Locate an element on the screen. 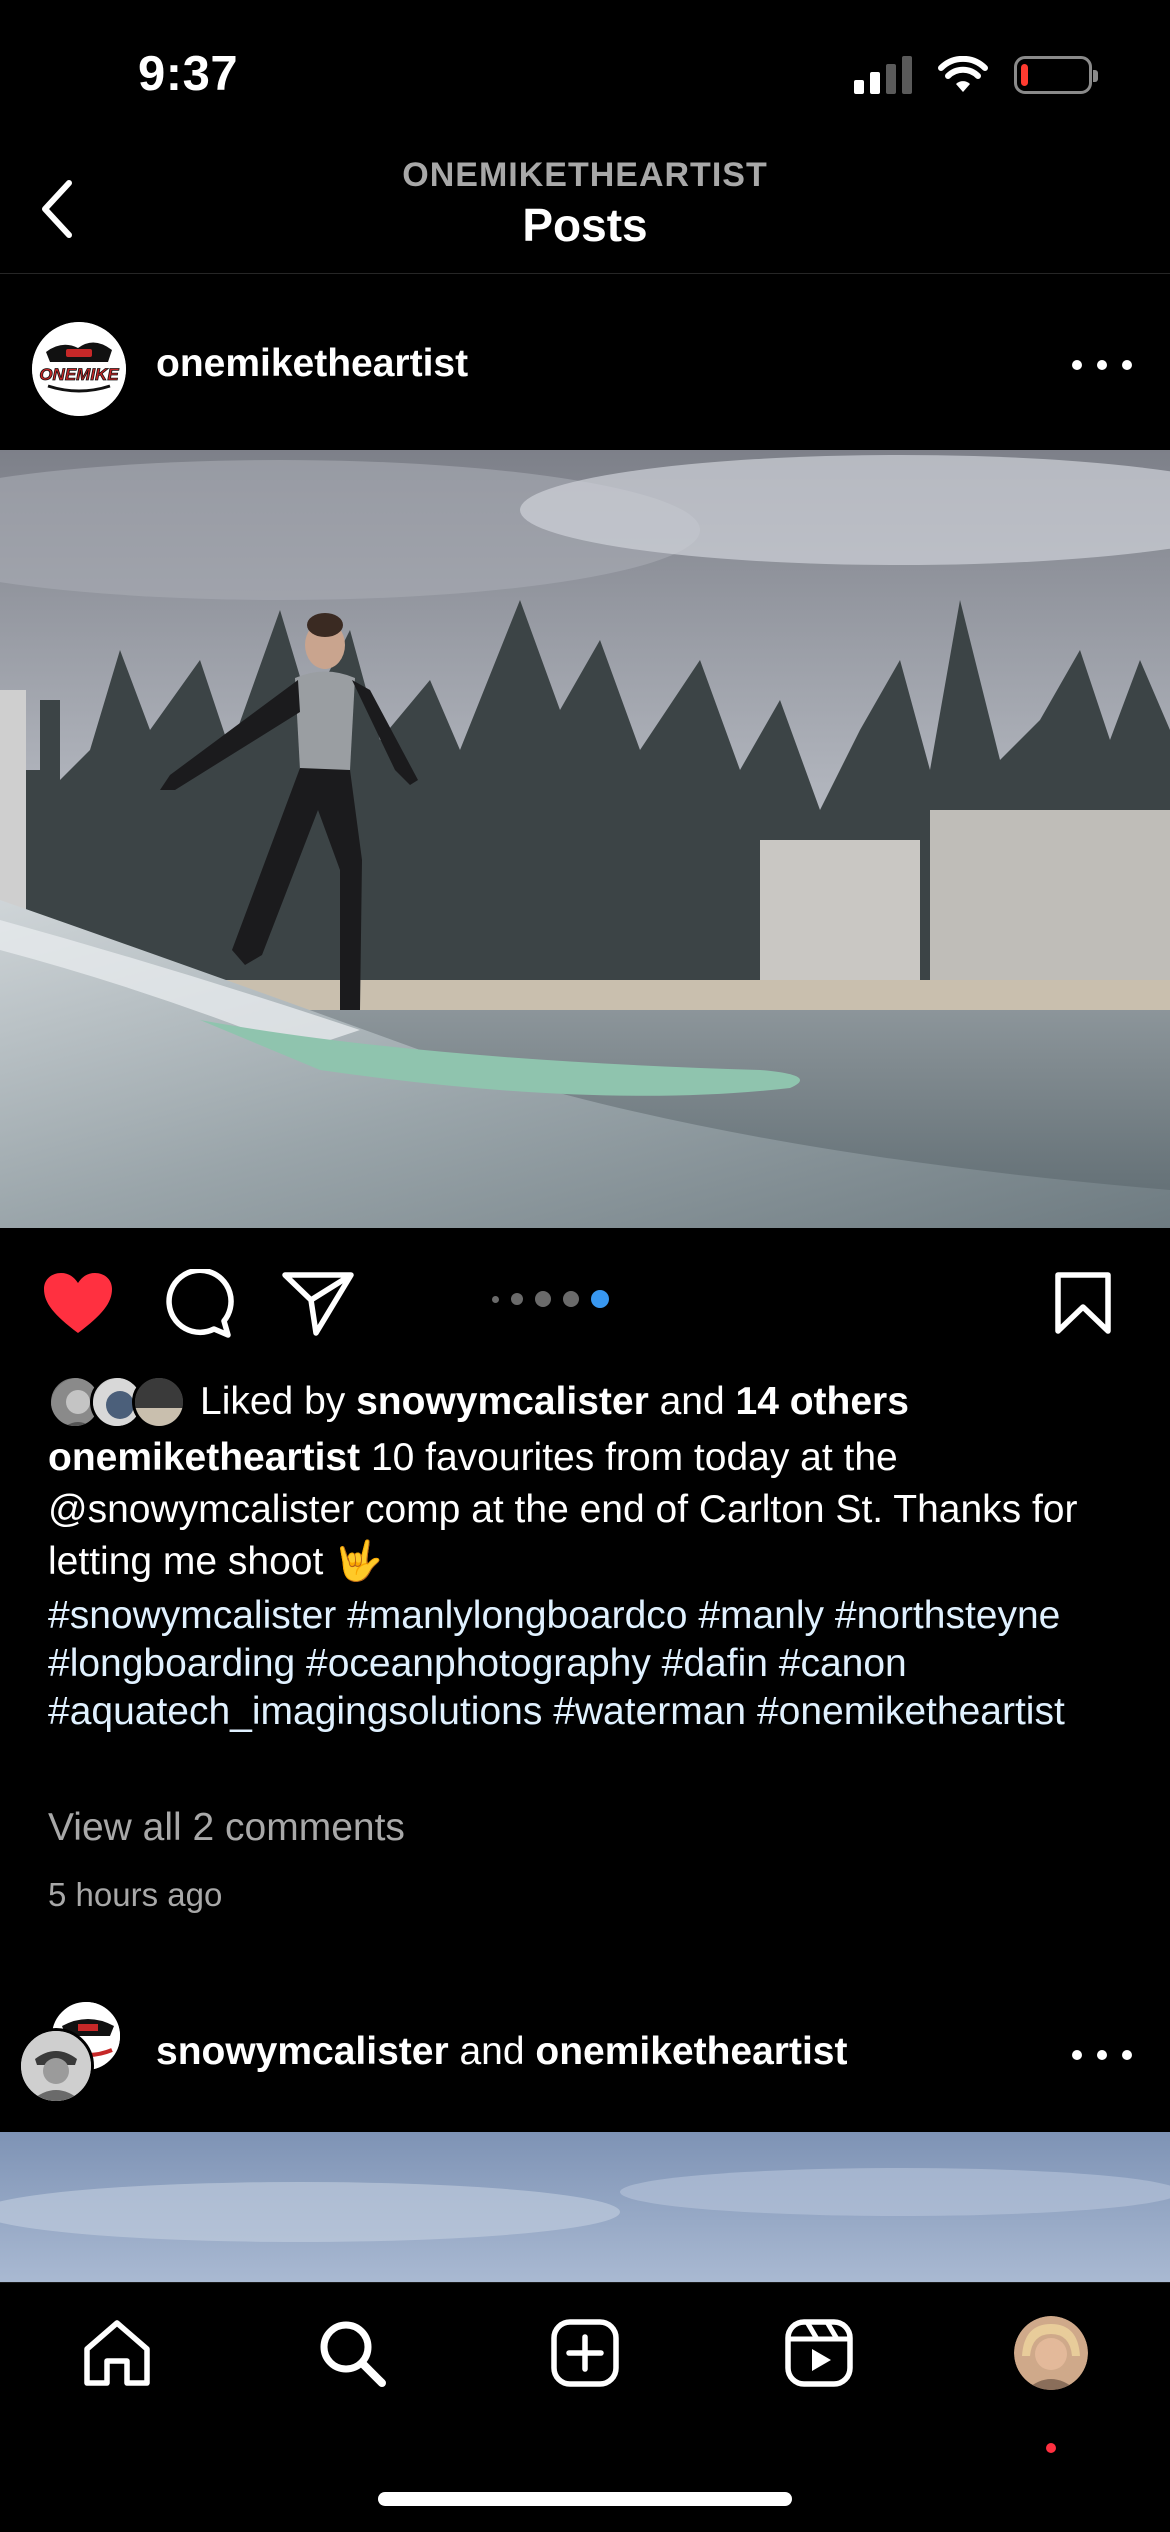 Image resolution: width=1170 pixels, height=2532 pixels. battery-level is located at coordinates (1024, 75).